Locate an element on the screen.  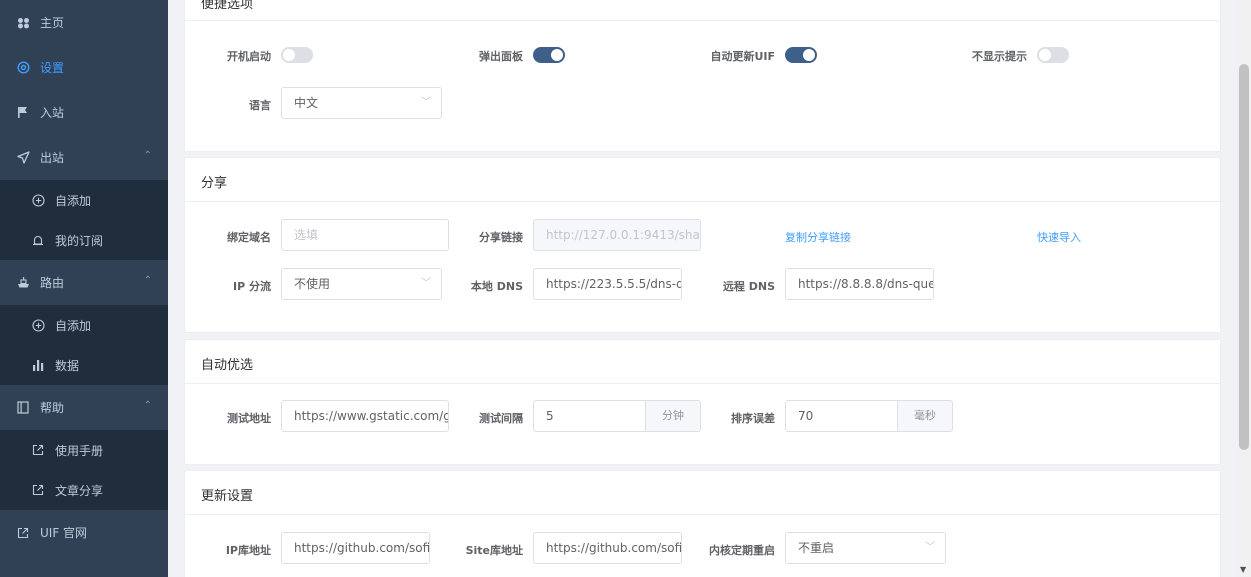
gear-icon is located at coordinates (23, 68).